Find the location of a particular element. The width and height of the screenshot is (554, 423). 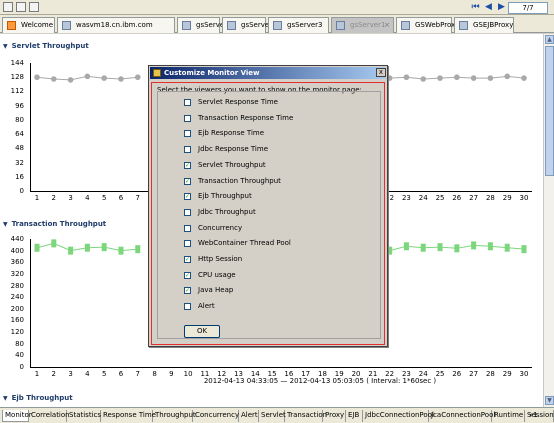

bottom-tab-statistics: Statistics is located at coordinates (84, 416).